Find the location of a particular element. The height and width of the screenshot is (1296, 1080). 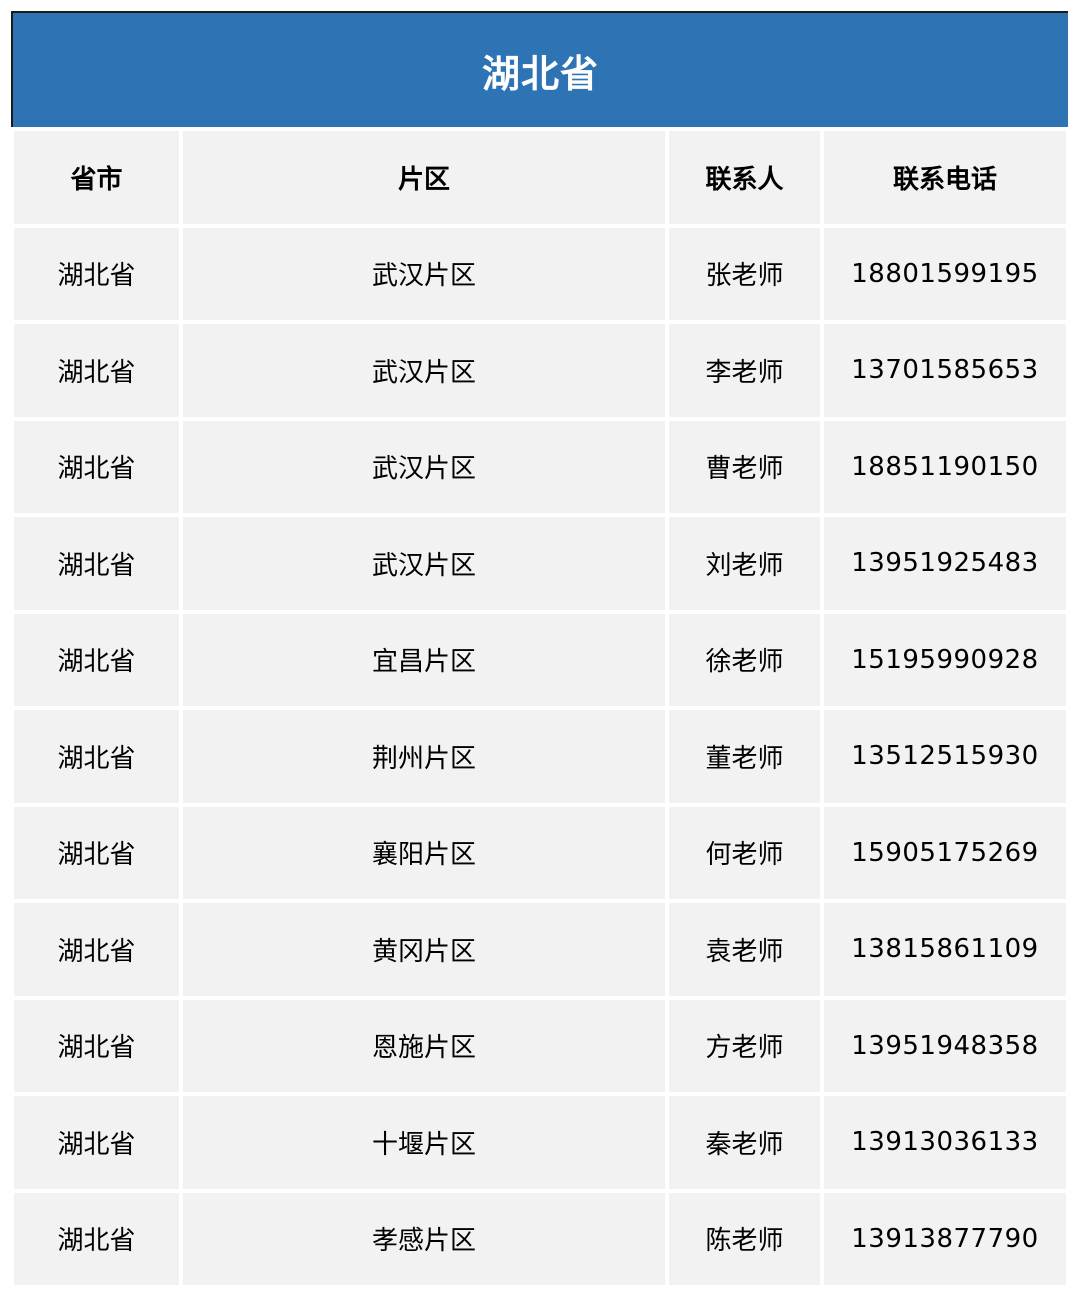

table-row: 湖北省 孝感片区 陈老师 13913877790 is located at coordinates (540, 1238).